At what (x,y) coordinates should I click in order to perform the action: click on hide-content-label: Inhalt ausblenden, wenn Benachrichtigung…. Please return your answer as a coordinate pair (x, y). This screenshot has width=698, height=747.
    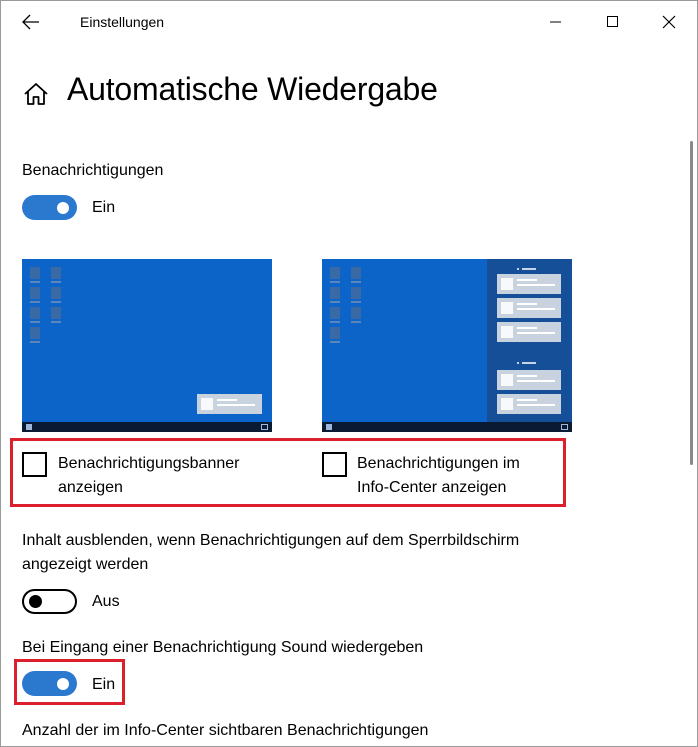
    Looking at the image, I should click on (270, 553).